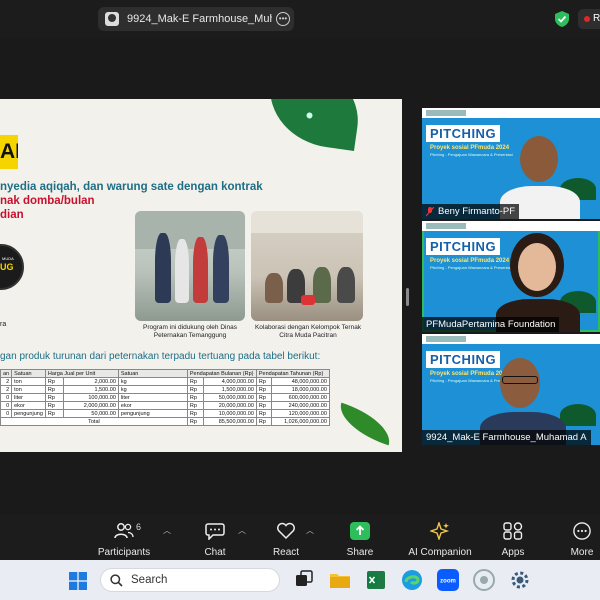 The width and height of the screenshot is (600, 600). I want to click on zoom-app-icon: zoom, so click(448, 580).